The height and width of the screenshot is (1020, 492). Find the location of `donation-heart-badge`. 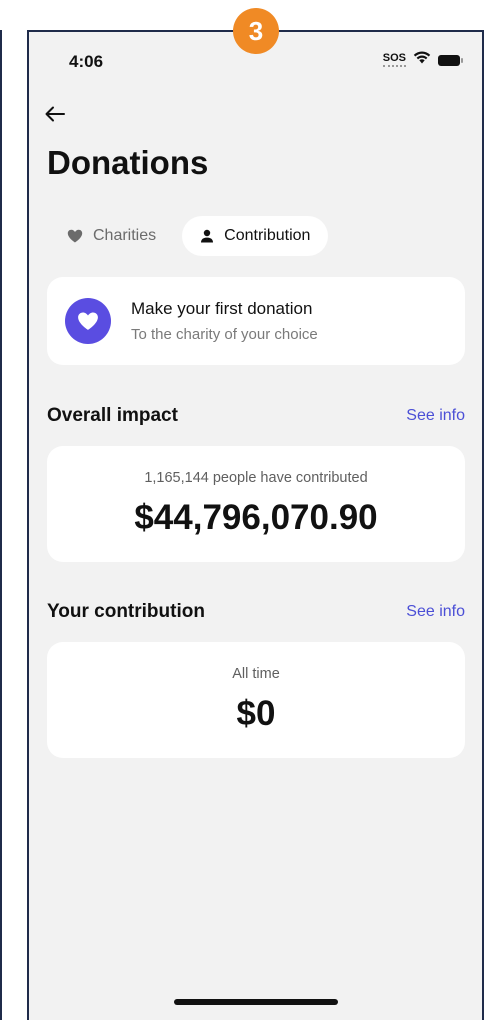

donation-heart-badge is located at coordinates (88, 321).